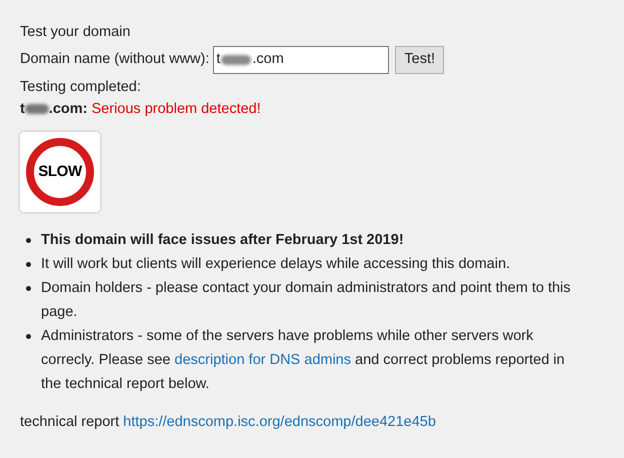 The image size is (624, 458). What do you see at coordinates (263, 360) in the screenshot?
I see `dns-admins-link: description for DNS admins` at bounding box center [263, 360].